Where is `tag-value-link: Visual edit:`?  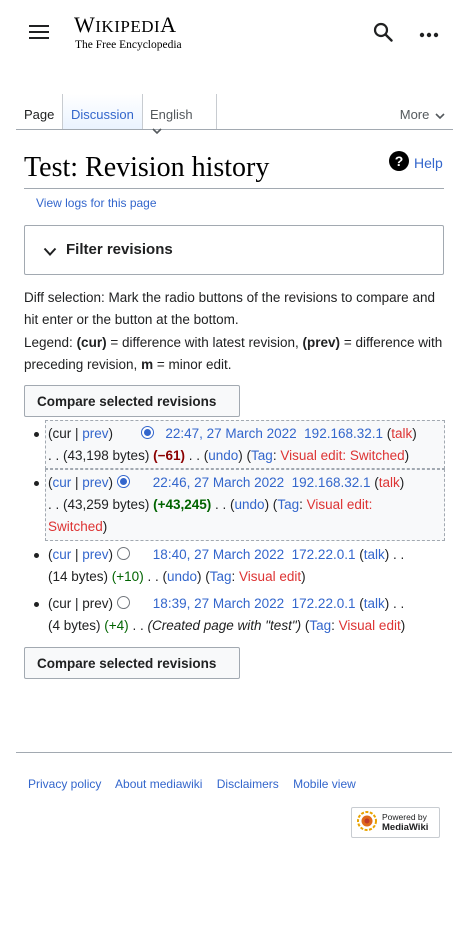 tag-value-link: Visual edit: is located at coordinates (340, 504).